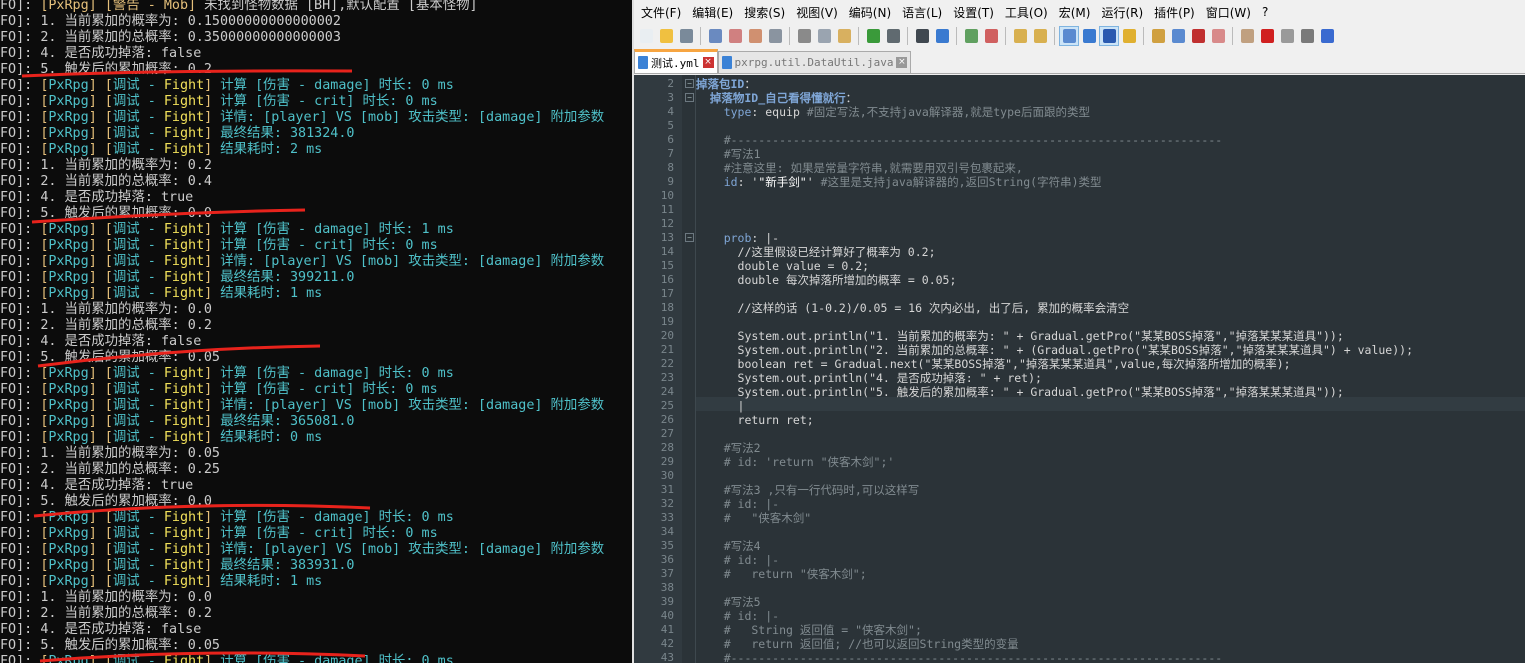 This screenshot has height=663, width=1525. Describe the element at coordinates (287, 421) in the screenshot. I see `log-message: 最终结果: 365081.0` at that location.